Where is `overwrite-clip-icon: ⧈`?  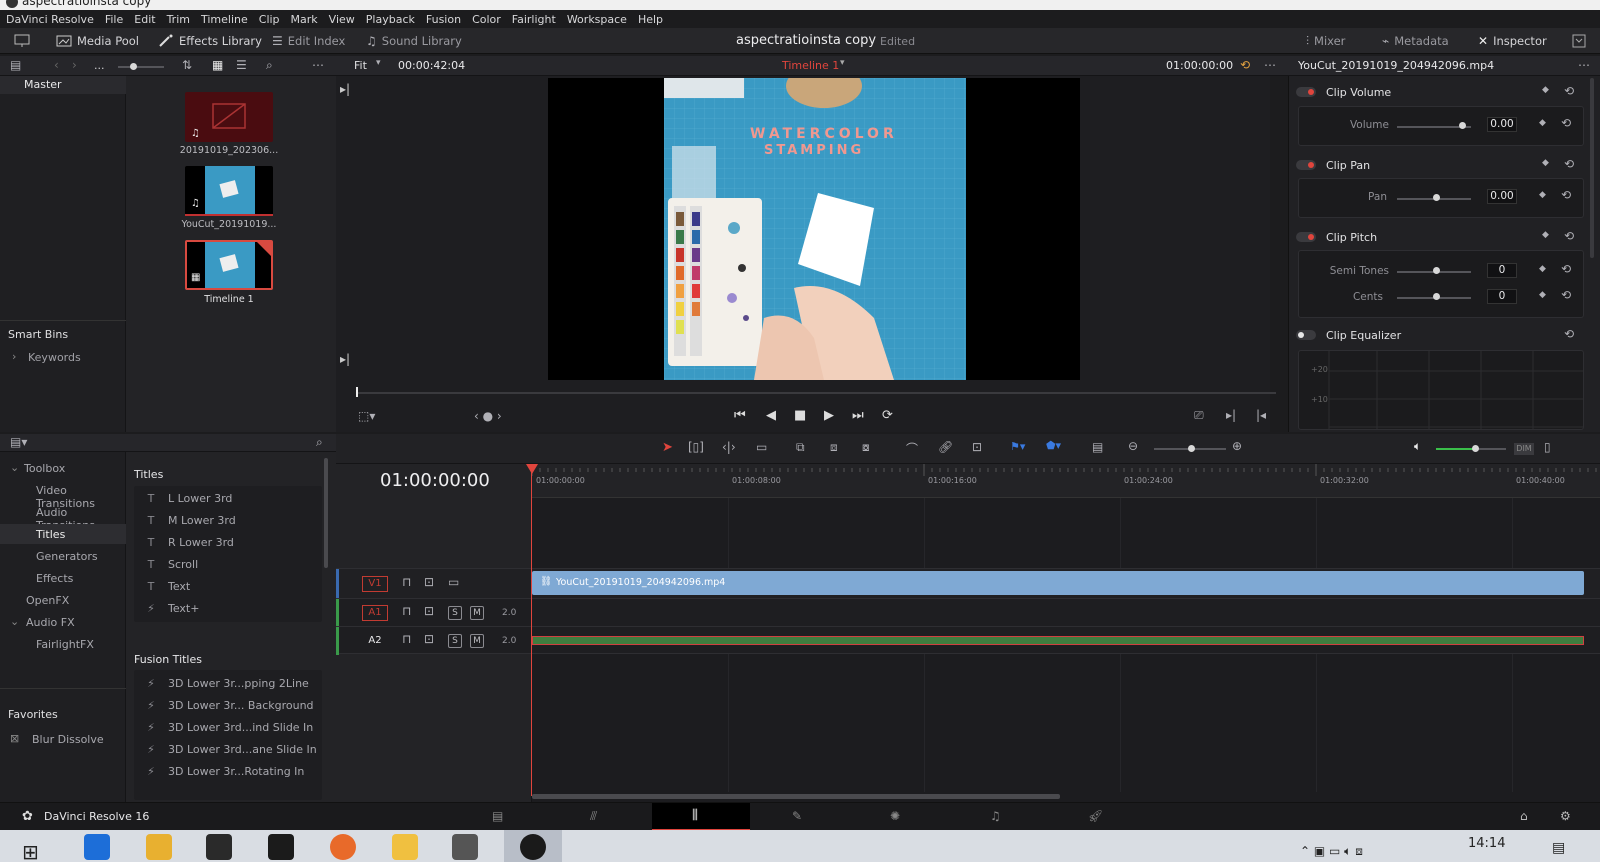 overwrite-clip-icon: ⧈ is located at coordinates (834, 447).